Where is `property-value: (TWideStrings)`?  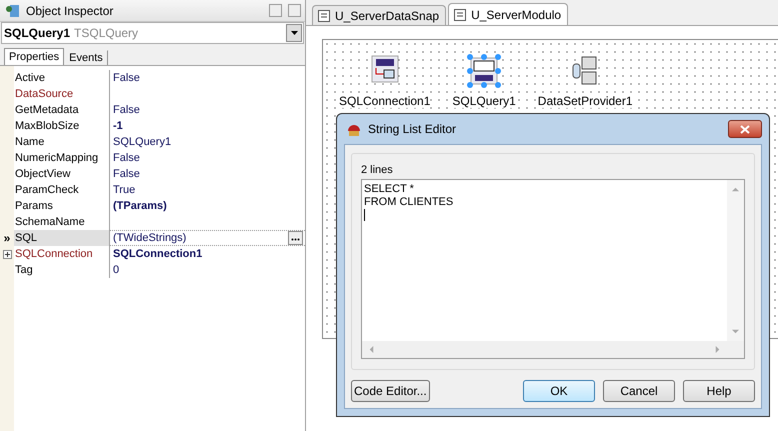
property-value: (TWideStrings) is located at coordinates (149, 238).